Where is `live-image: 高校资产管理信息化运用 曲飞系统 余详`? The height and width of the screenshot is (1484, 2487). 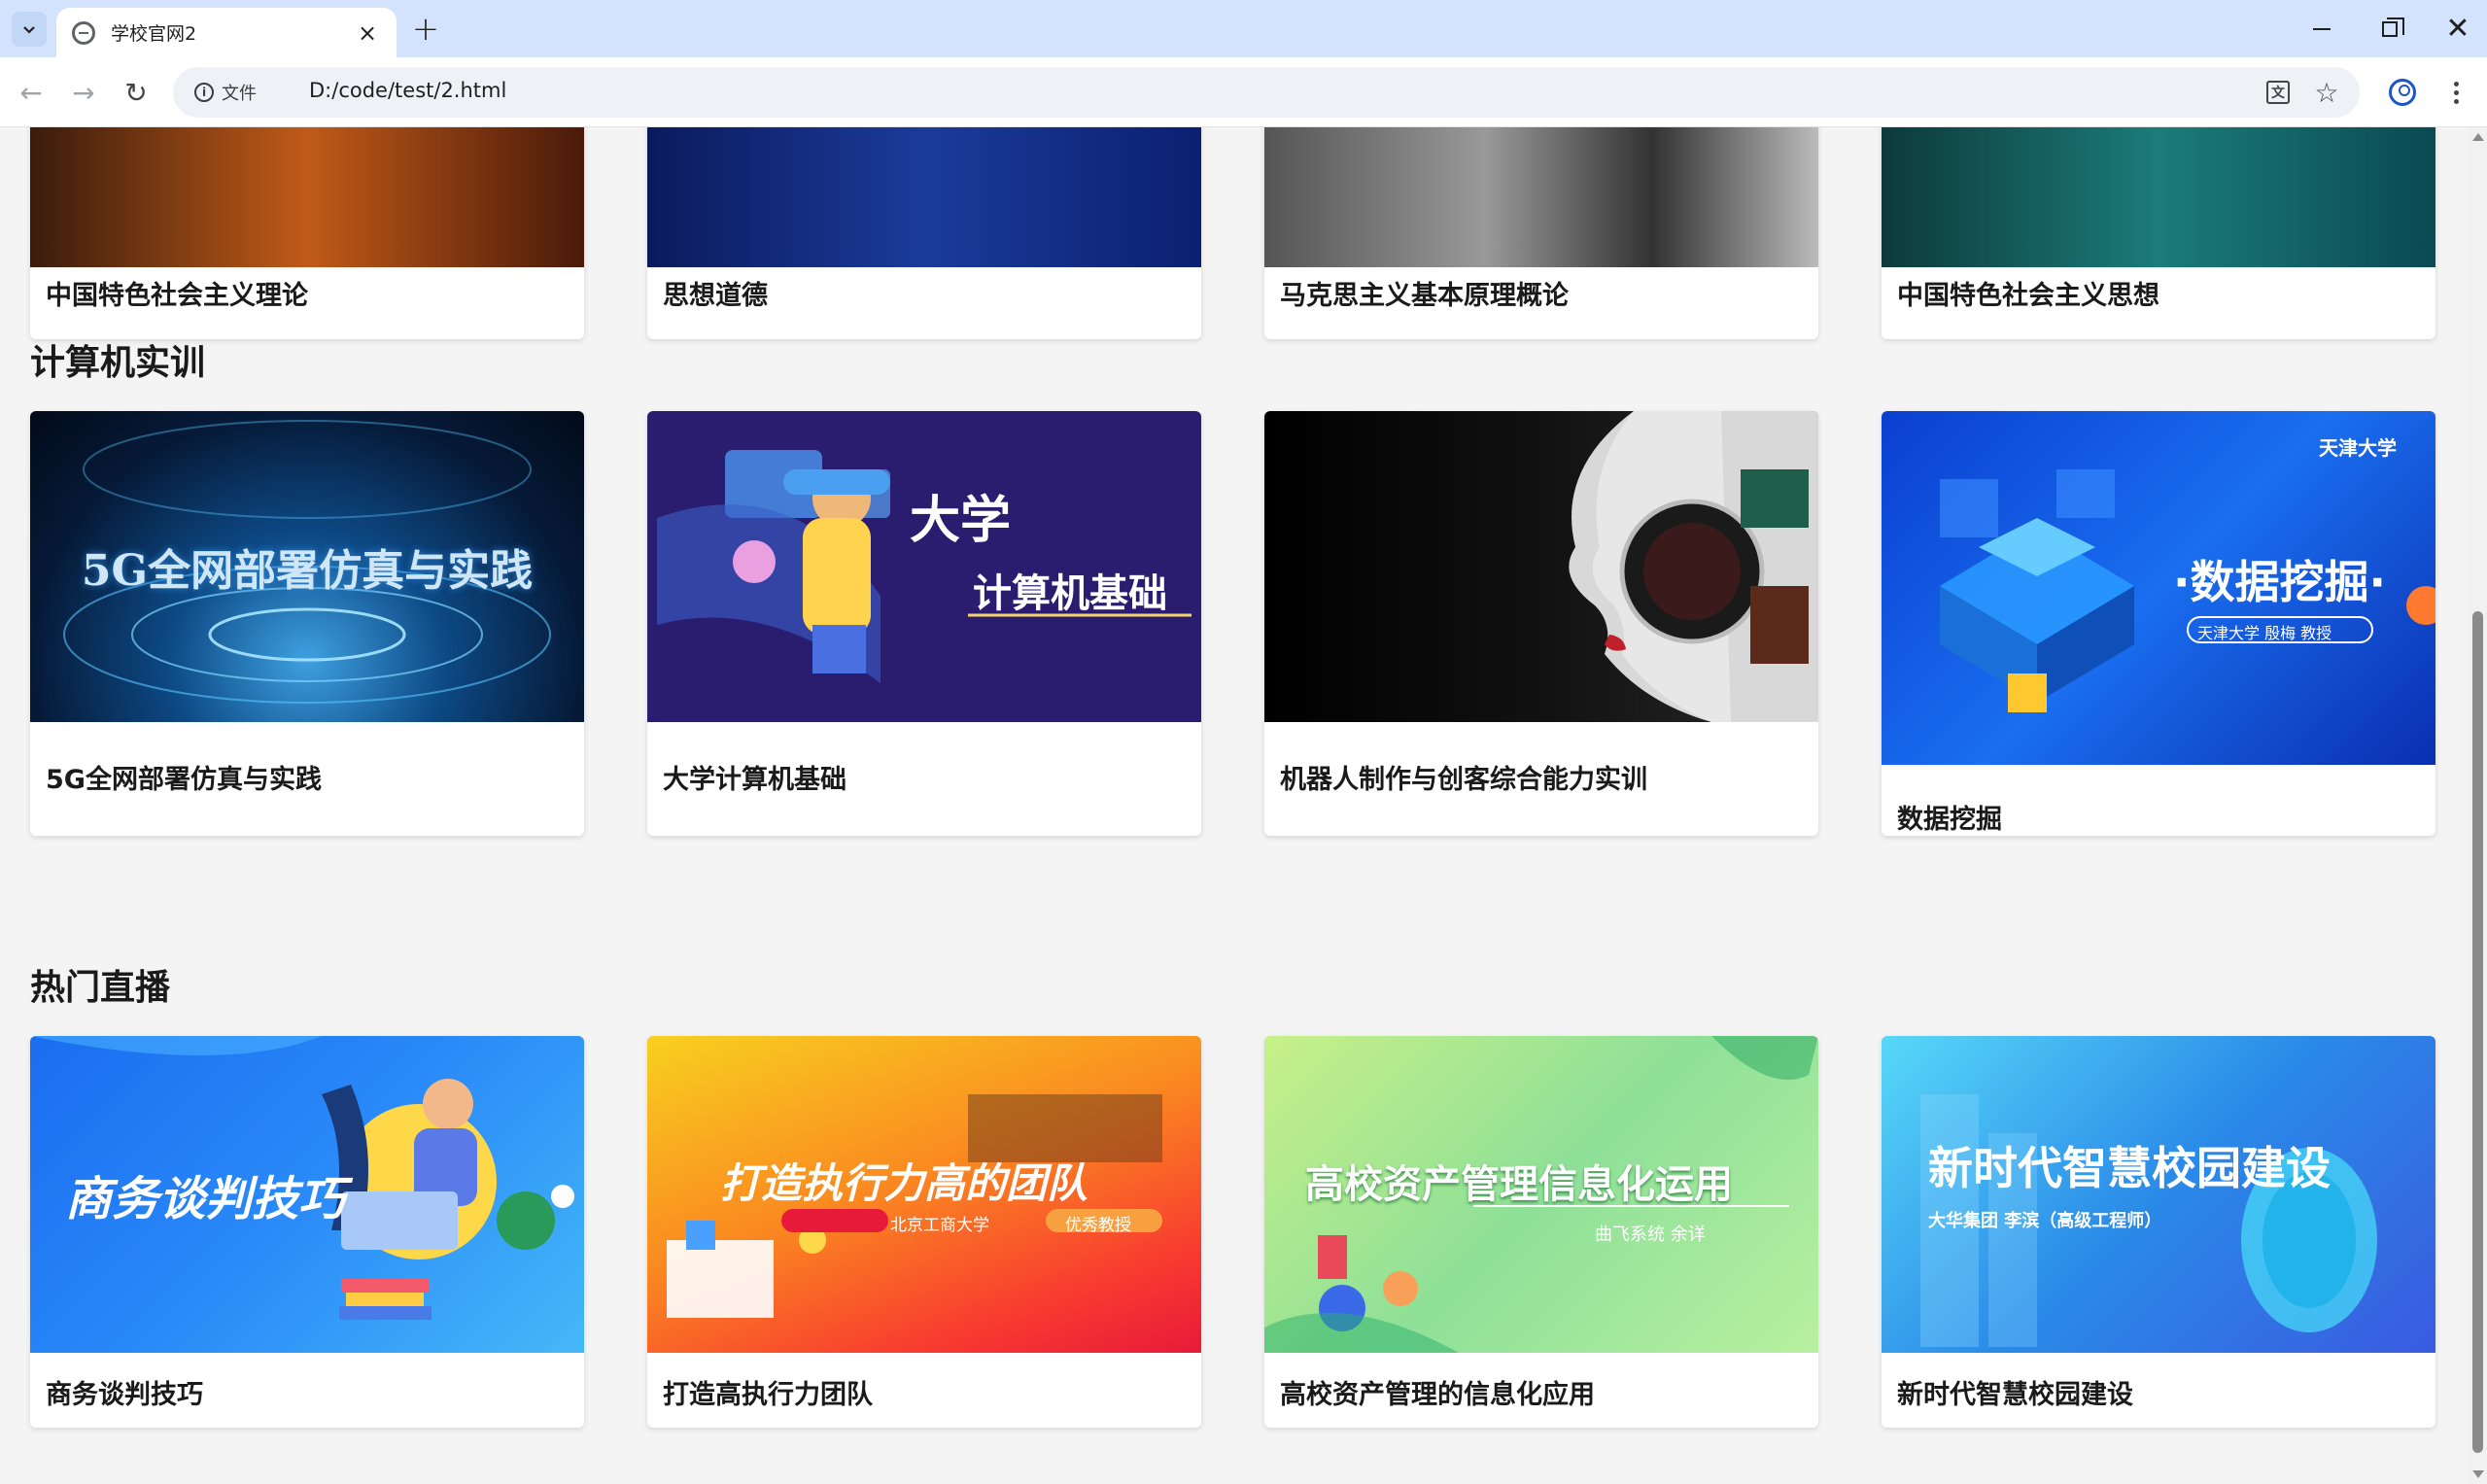 live-image: 高校资产管理信息化运用 曲飞系统 余详 is located at coordinates (1541, 1194).